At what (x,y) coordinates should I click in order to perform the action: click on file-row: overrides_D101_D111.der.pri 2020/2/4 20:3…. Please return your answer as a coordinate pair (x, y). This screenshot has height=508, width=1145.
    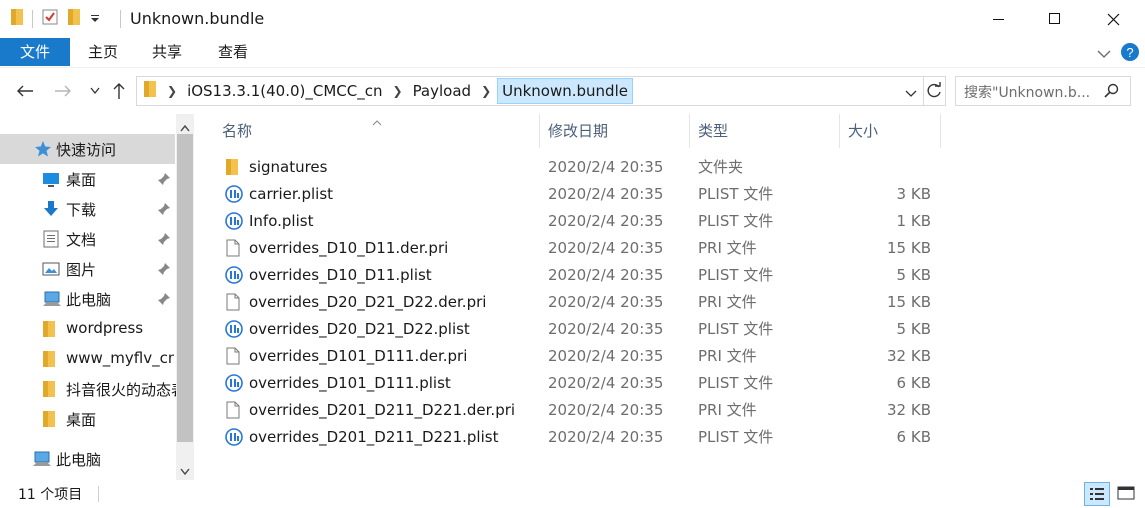
    Looking at the image, I should click on (580, 356).